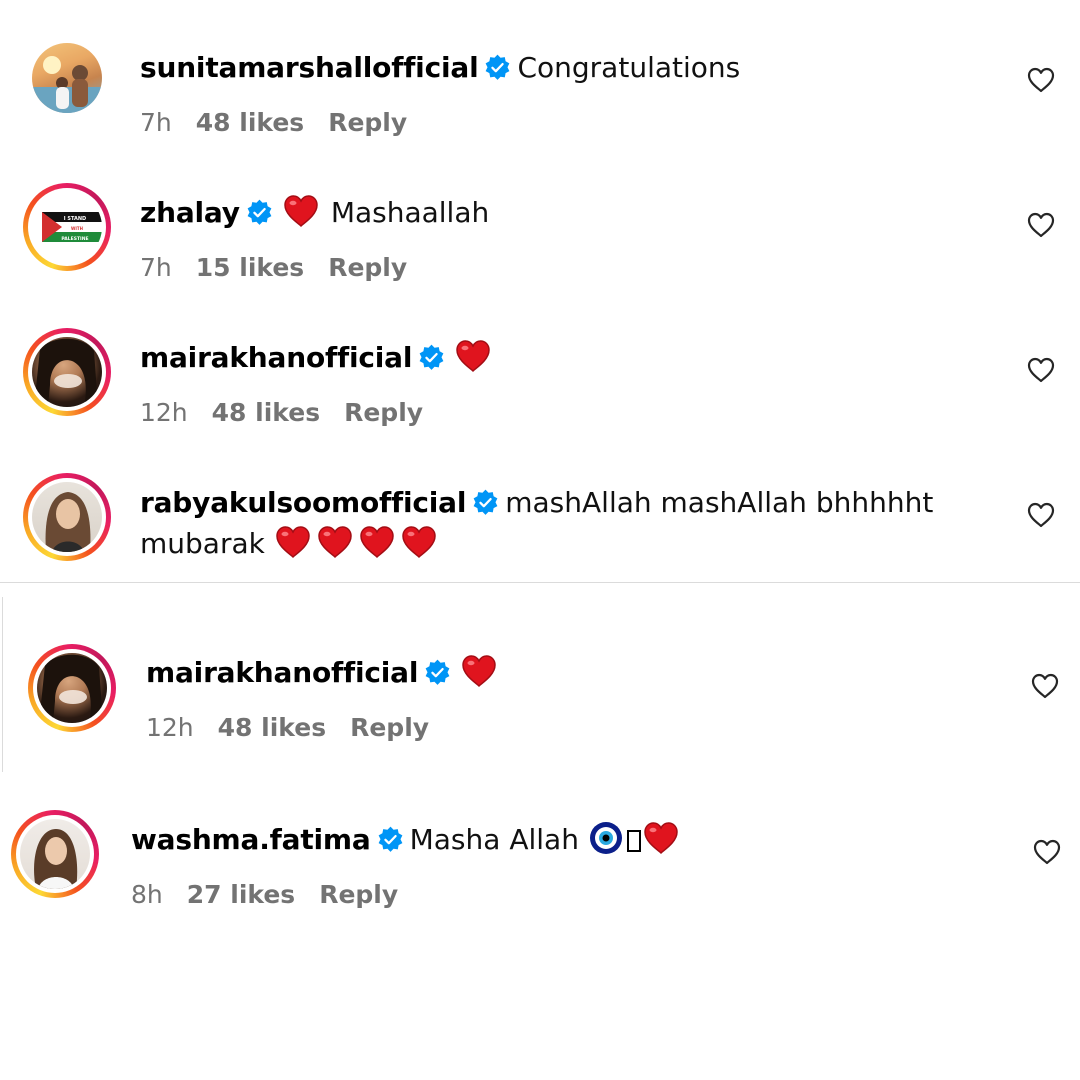 Image resolution: width=1080 pixels, height=1080 pixels. Describe the element at coordinates (633, 841) in the screenshot. I see `missing-glyph-icon` at that location.